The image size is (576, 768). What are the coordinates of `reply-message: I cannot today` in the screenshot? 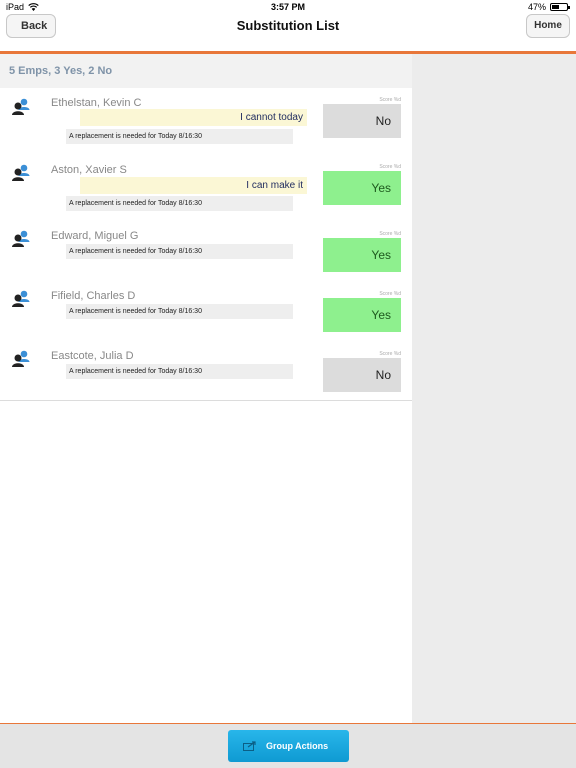 It's located at (193, 117).